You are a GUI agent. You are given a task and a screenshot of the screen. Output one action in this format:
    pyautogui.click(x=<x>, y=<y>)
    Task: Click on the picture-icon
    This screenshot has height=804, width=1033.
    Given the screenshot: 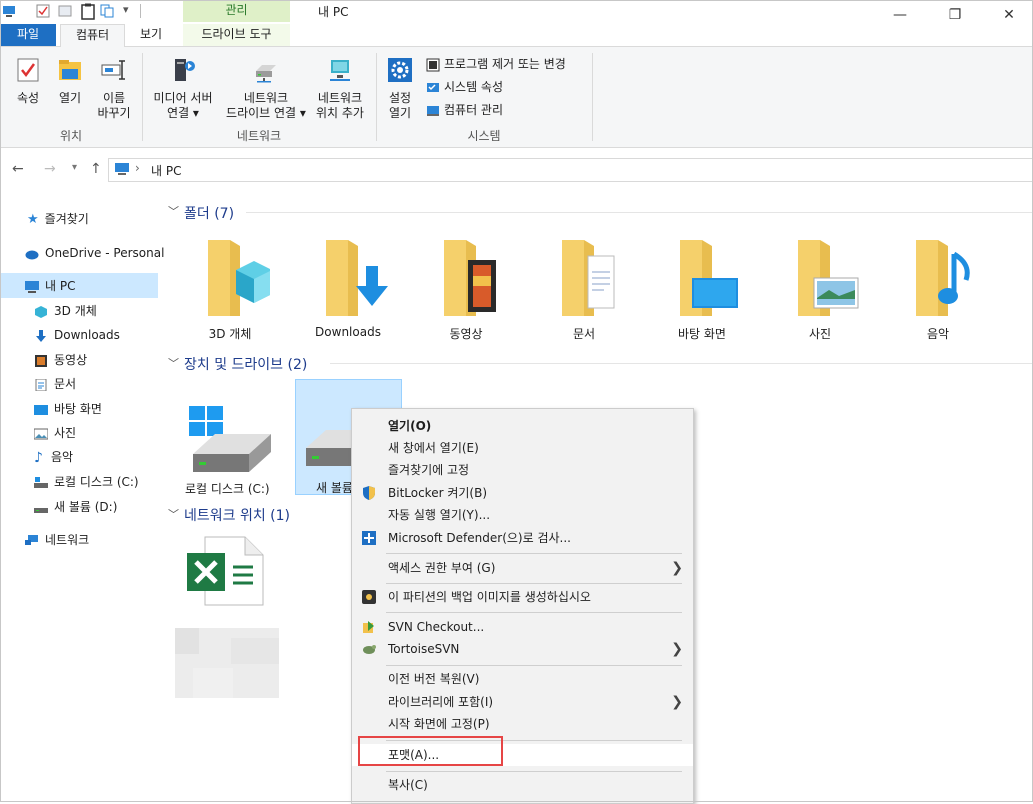 What is the action you would take?
    pyautogui.click(x=41, y=433)
    